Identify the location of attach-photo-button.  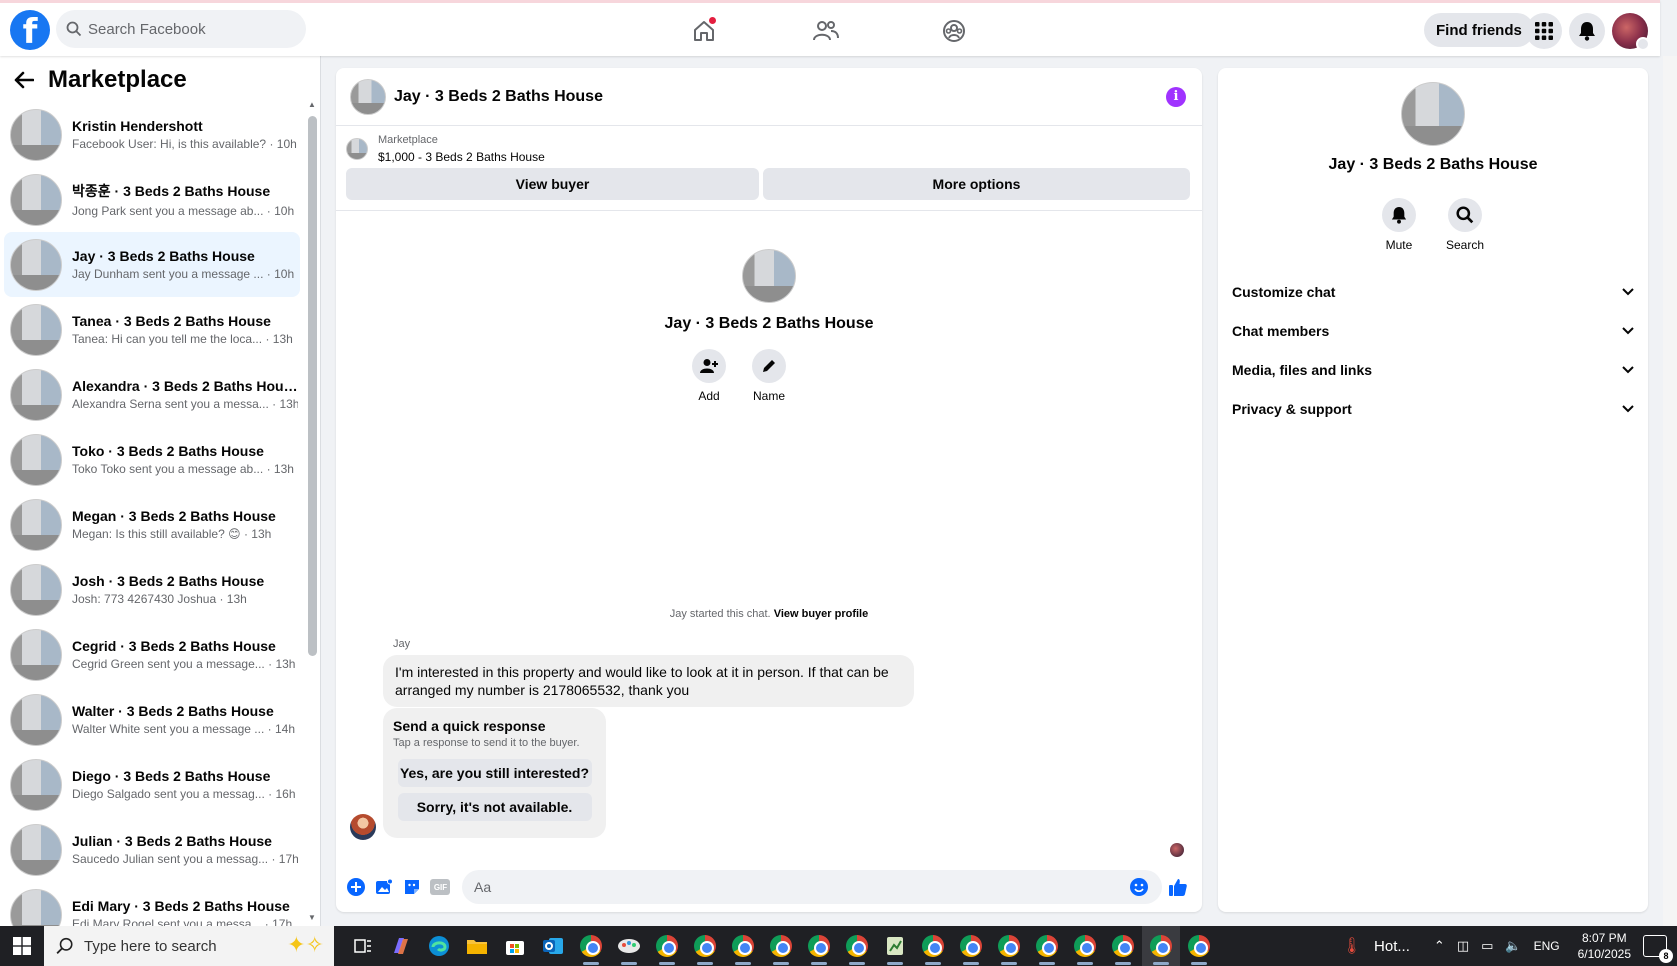
(384, 887).